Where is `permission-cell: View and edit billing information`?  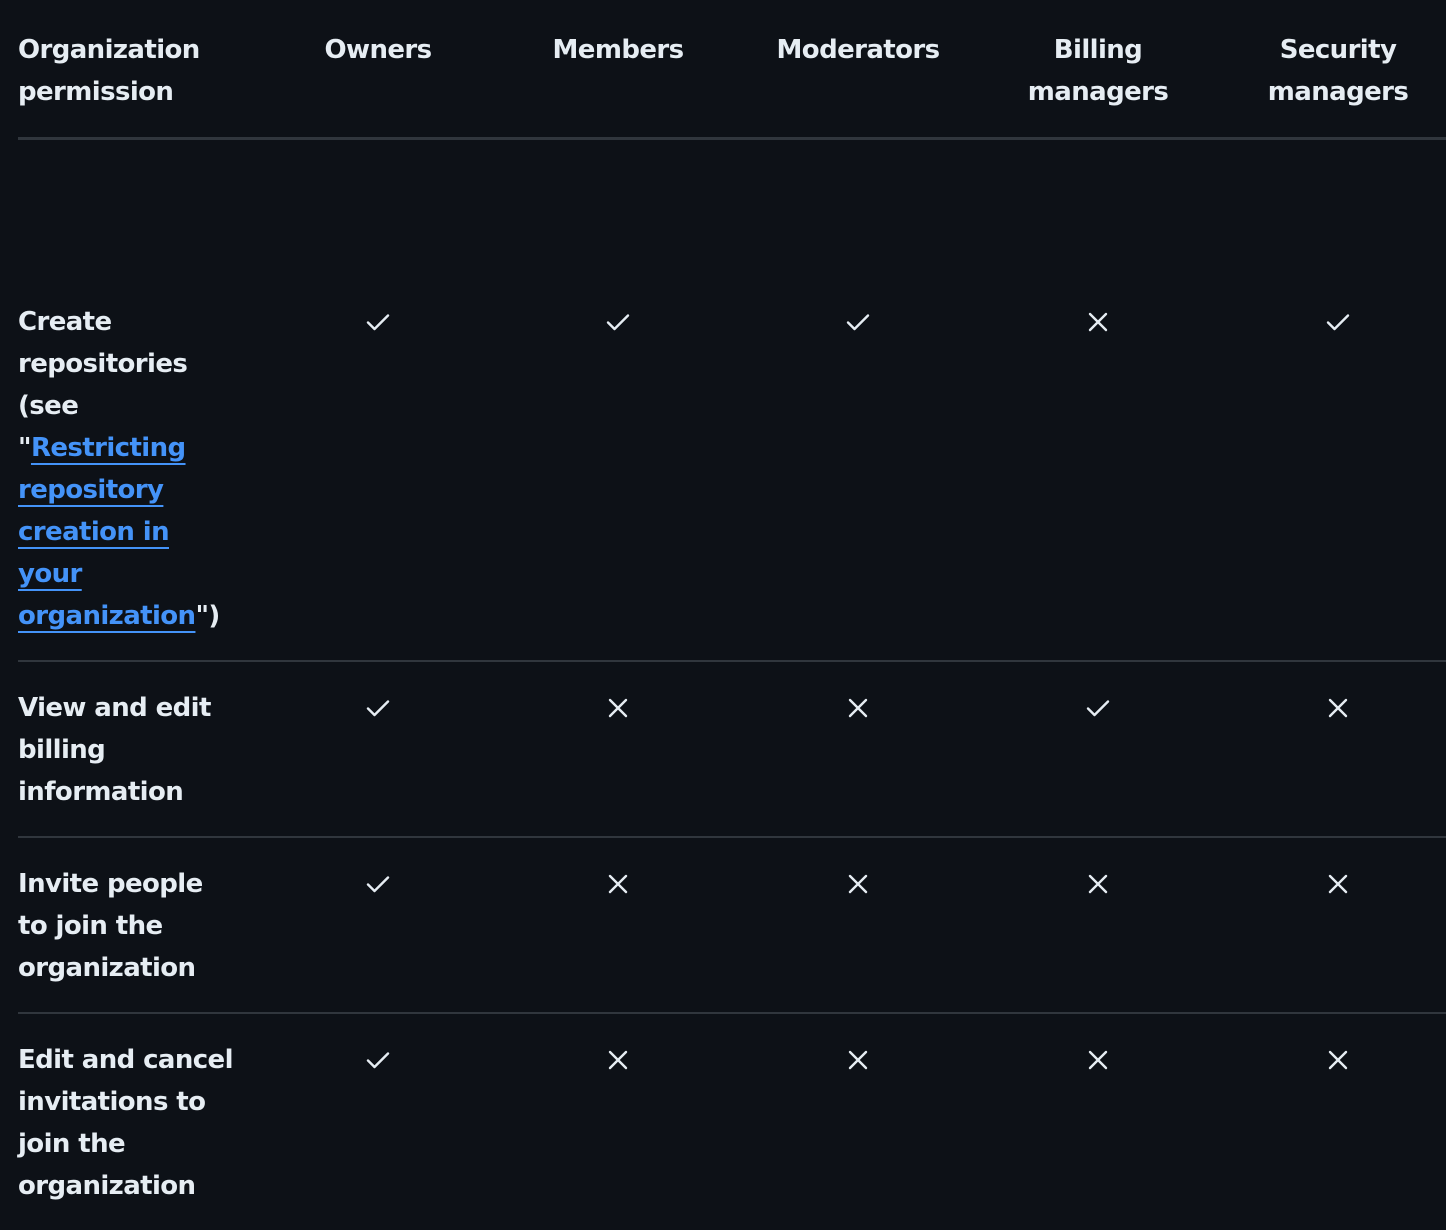
permission-cell: View and edit billing information is located at coordinates (138, 749).